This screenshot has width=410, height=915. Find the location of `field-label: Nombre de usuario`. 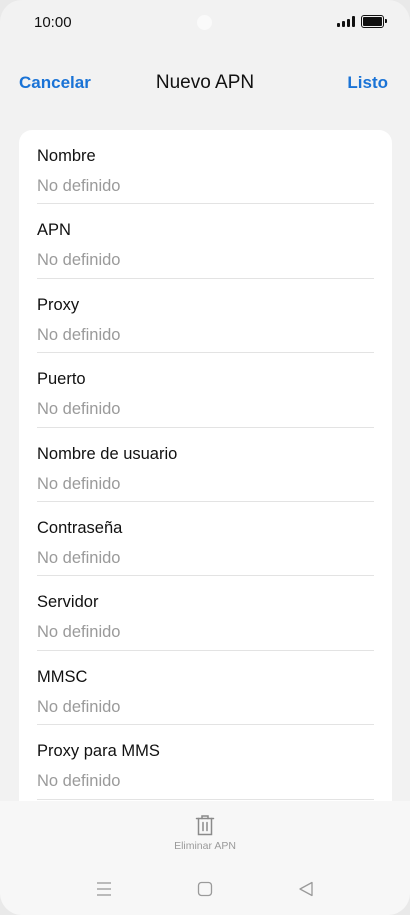

field-label: Nombre de usuario is located at coordinates (107, 453).